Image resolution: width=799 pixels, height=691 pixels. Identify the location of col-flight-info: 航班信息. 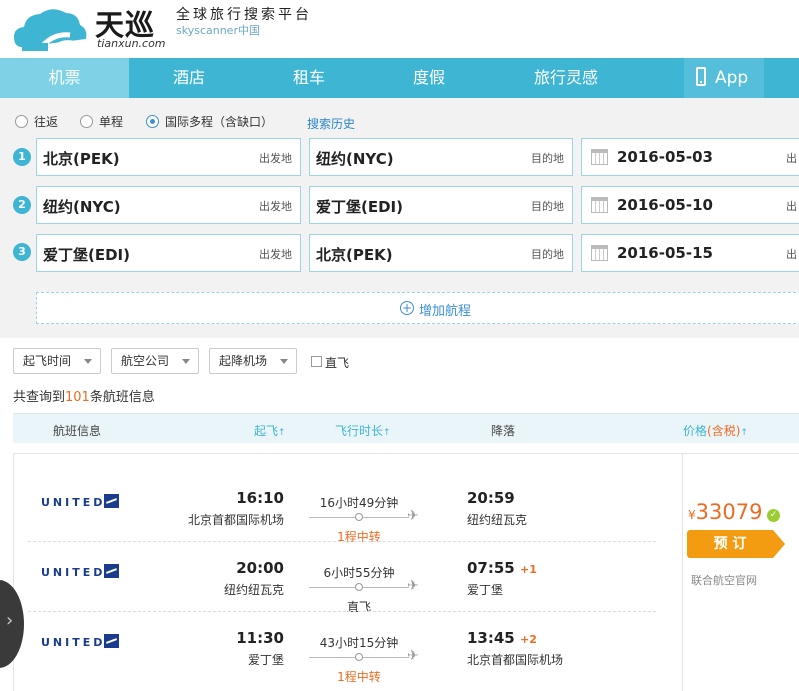
(77, 431).